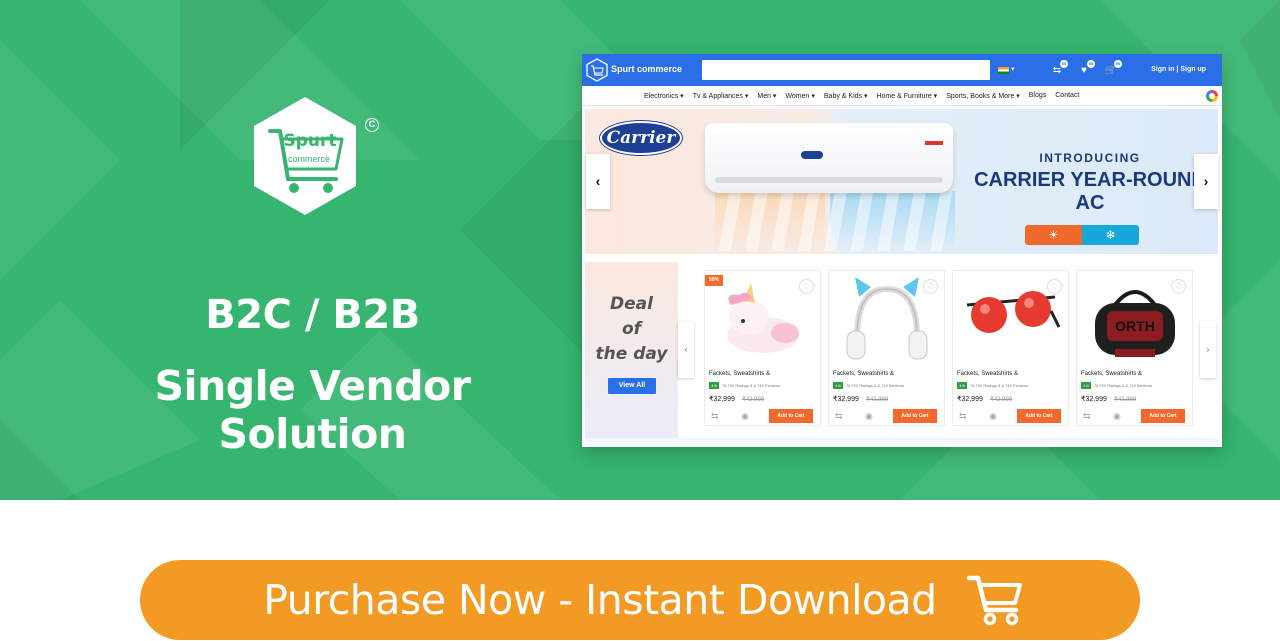 The width and height of the screenshot is (1280, 641). What do you see at coordinates (686, 350) in the screenshot?
I see `deals-prev-button: ‹` at bounding box center [686, 350].